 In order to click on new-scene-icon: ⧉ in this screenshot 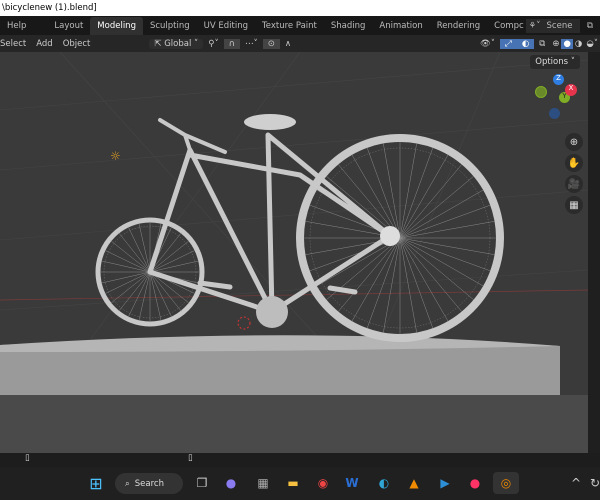, I will do `click(590, 26)`.